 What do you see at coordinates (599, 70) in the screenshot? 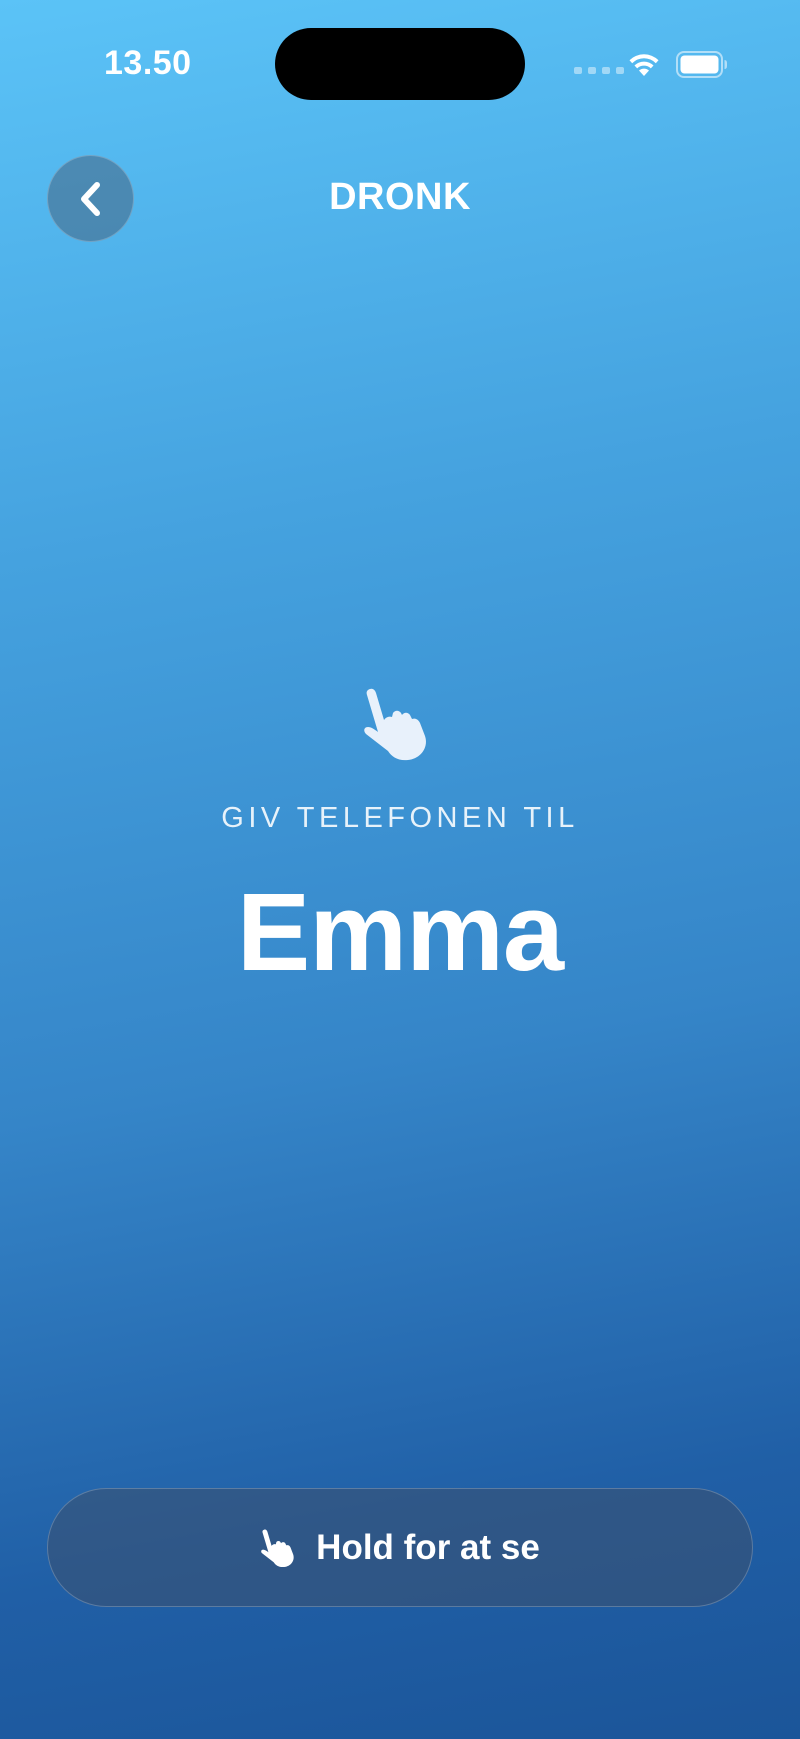
I see `cellular-signal-icon` at bounding box center [599, 70].